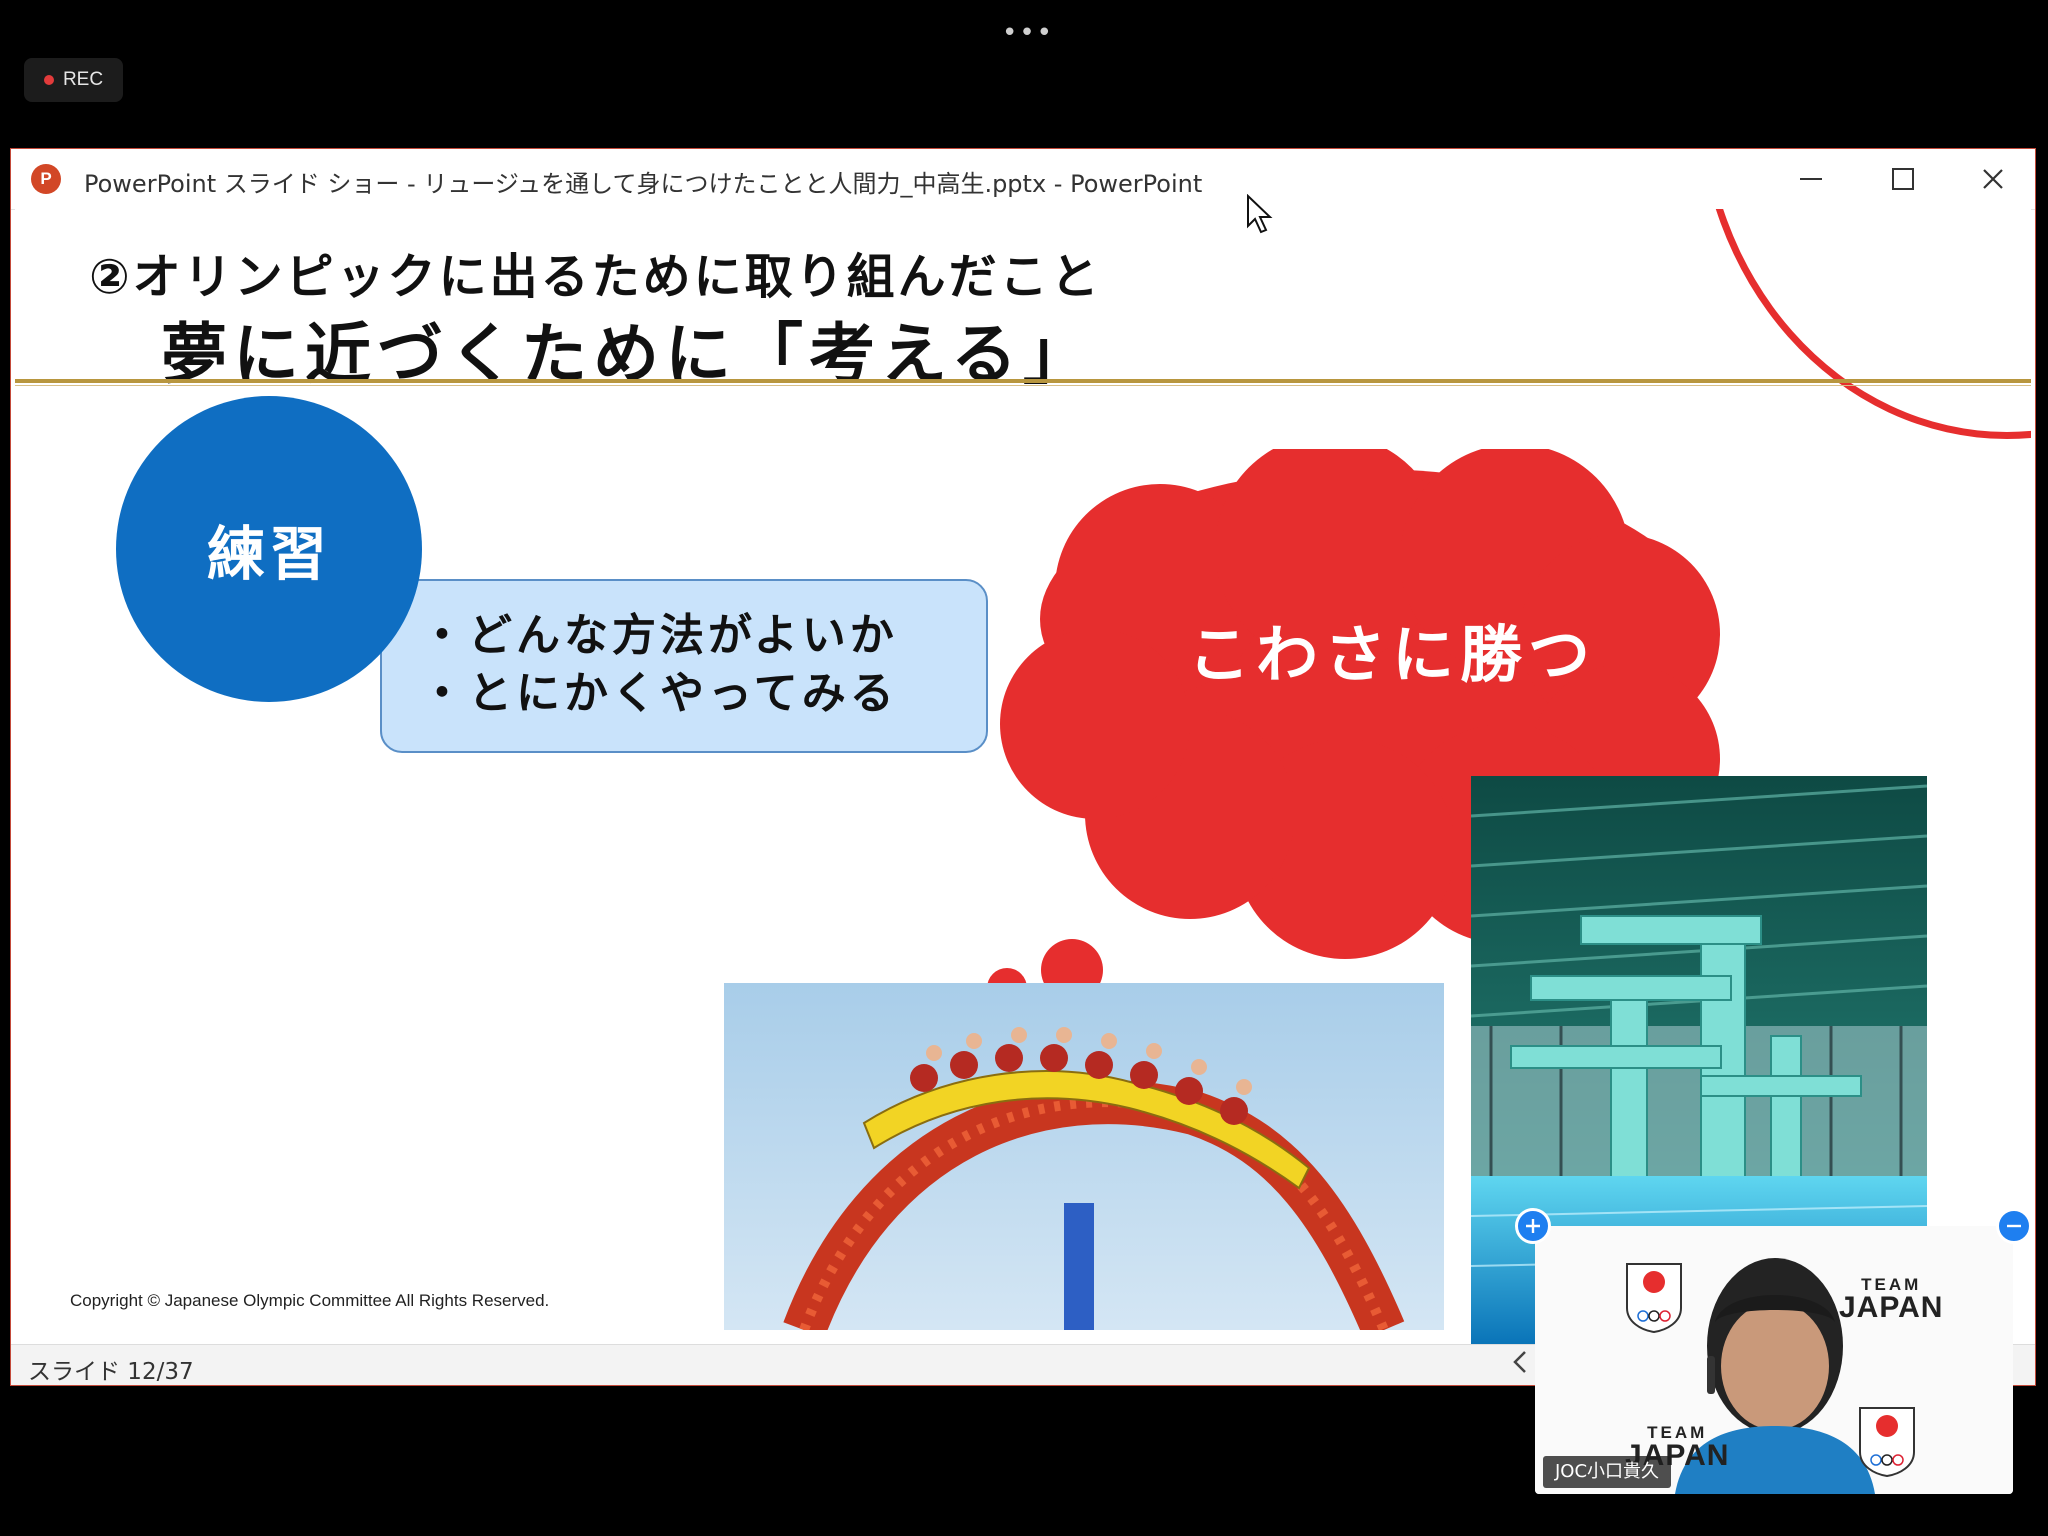  Describe the element at coordinates (1891, 1307) in the screenshot. I see `japan-label: JAPAN` at that location.